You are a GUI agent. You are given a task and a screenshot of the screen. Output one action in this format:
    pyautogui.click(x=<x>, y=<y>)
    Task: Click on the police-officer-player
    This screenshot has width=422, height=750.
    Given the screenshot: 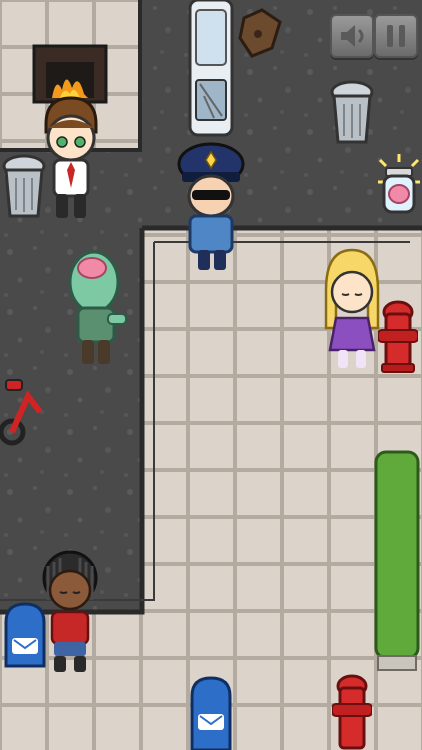 What is the action you would take?
    pyautogui.click(x=211, y=207)
    